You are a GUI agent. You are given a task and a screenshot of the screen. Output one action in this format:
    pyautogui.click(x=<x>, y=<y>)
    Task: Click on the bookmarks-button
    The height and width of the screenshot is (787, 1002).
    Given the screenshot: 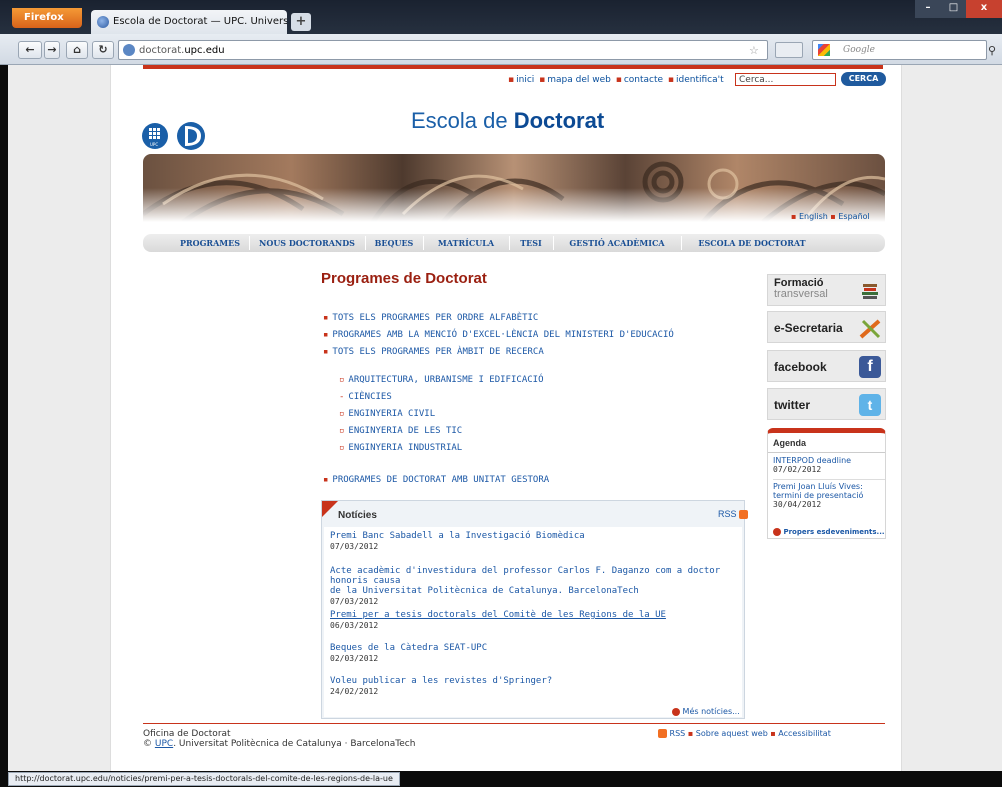 What is the action you would take?
    pyautogui.click(x=789, y=50)
    